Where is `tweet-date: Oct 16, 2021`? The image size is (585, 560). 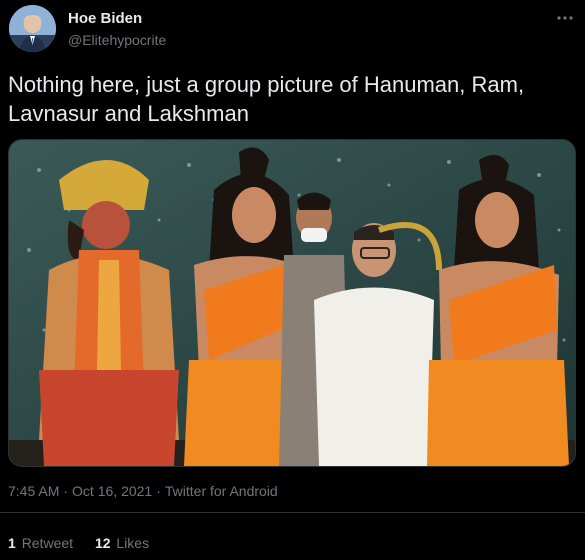
tweet-date: Oct 16, 2021 is located at coordinates (112, 491).